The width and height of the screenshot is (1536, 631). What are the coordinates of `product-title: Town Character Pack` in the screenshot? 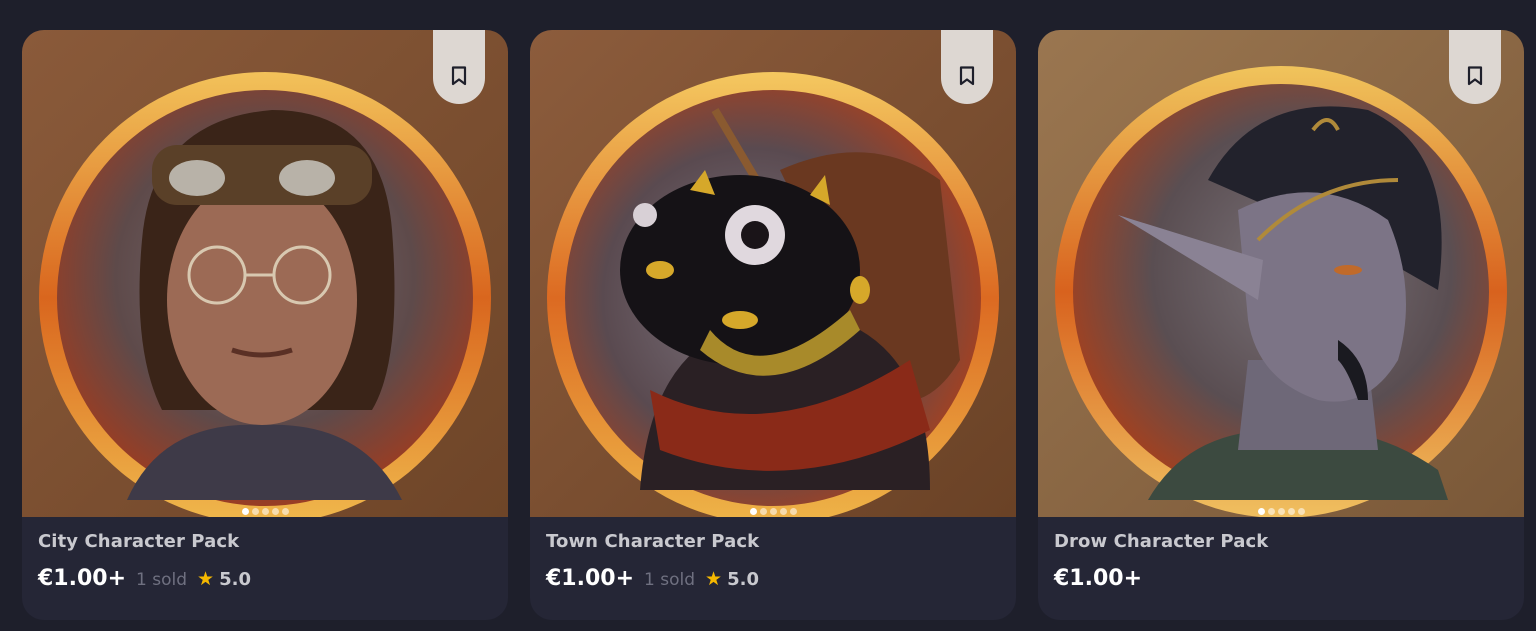 It's located at (773, 541).